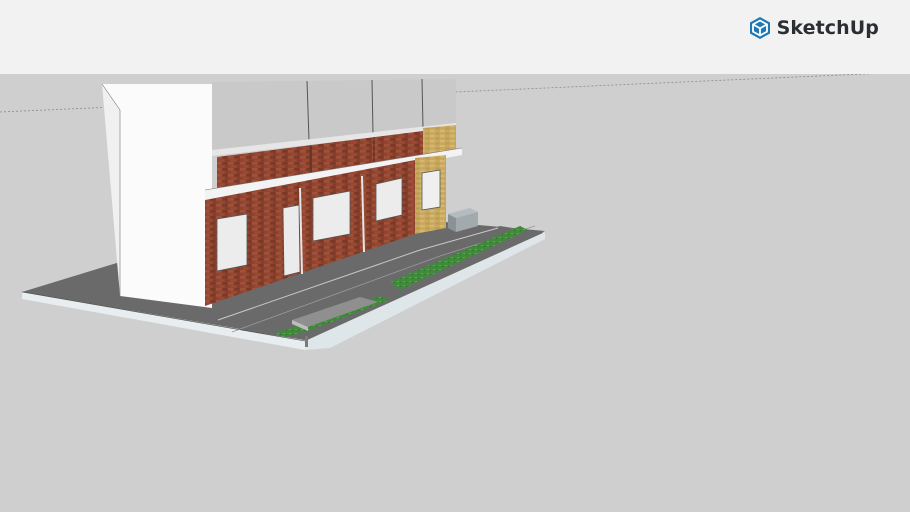 The width and height of the screenshot is (910, 512). Describe the element at coordinates (331, 216) in the screenshot. I see `window-center` at that location.